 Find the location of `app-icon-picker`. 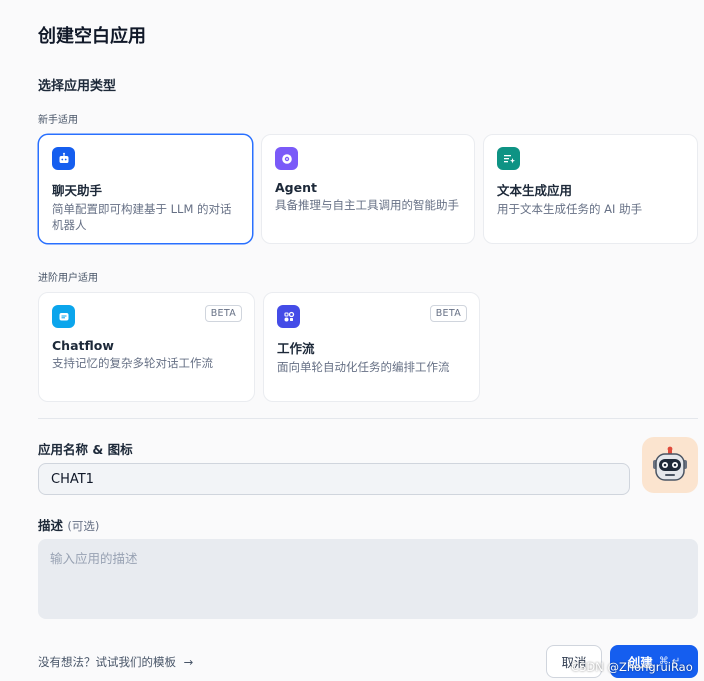

app-icon-picker is located at coordinates (670, 465).